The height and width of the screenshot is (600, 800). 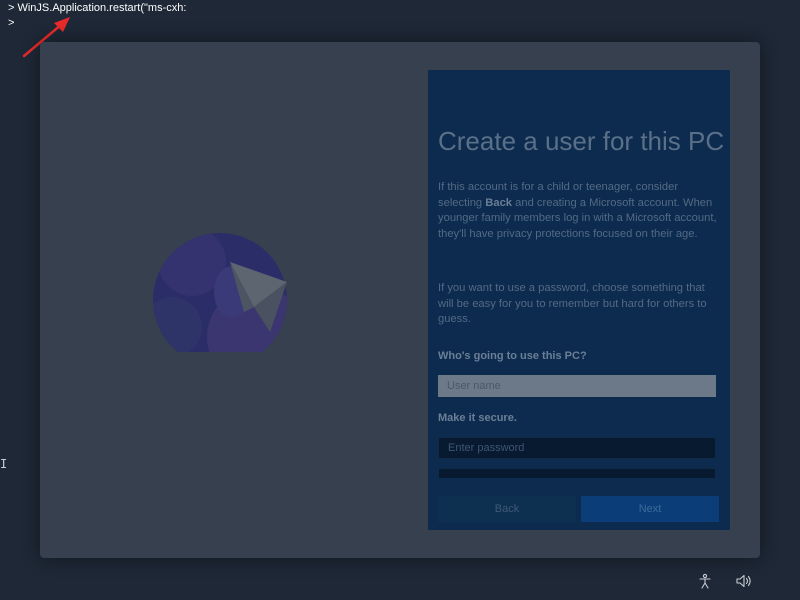 What do you see at coordinates (512, 356) in the screenshot?
I see `who-label: Who's going to use this PC?` at bounding box center [512, 356].